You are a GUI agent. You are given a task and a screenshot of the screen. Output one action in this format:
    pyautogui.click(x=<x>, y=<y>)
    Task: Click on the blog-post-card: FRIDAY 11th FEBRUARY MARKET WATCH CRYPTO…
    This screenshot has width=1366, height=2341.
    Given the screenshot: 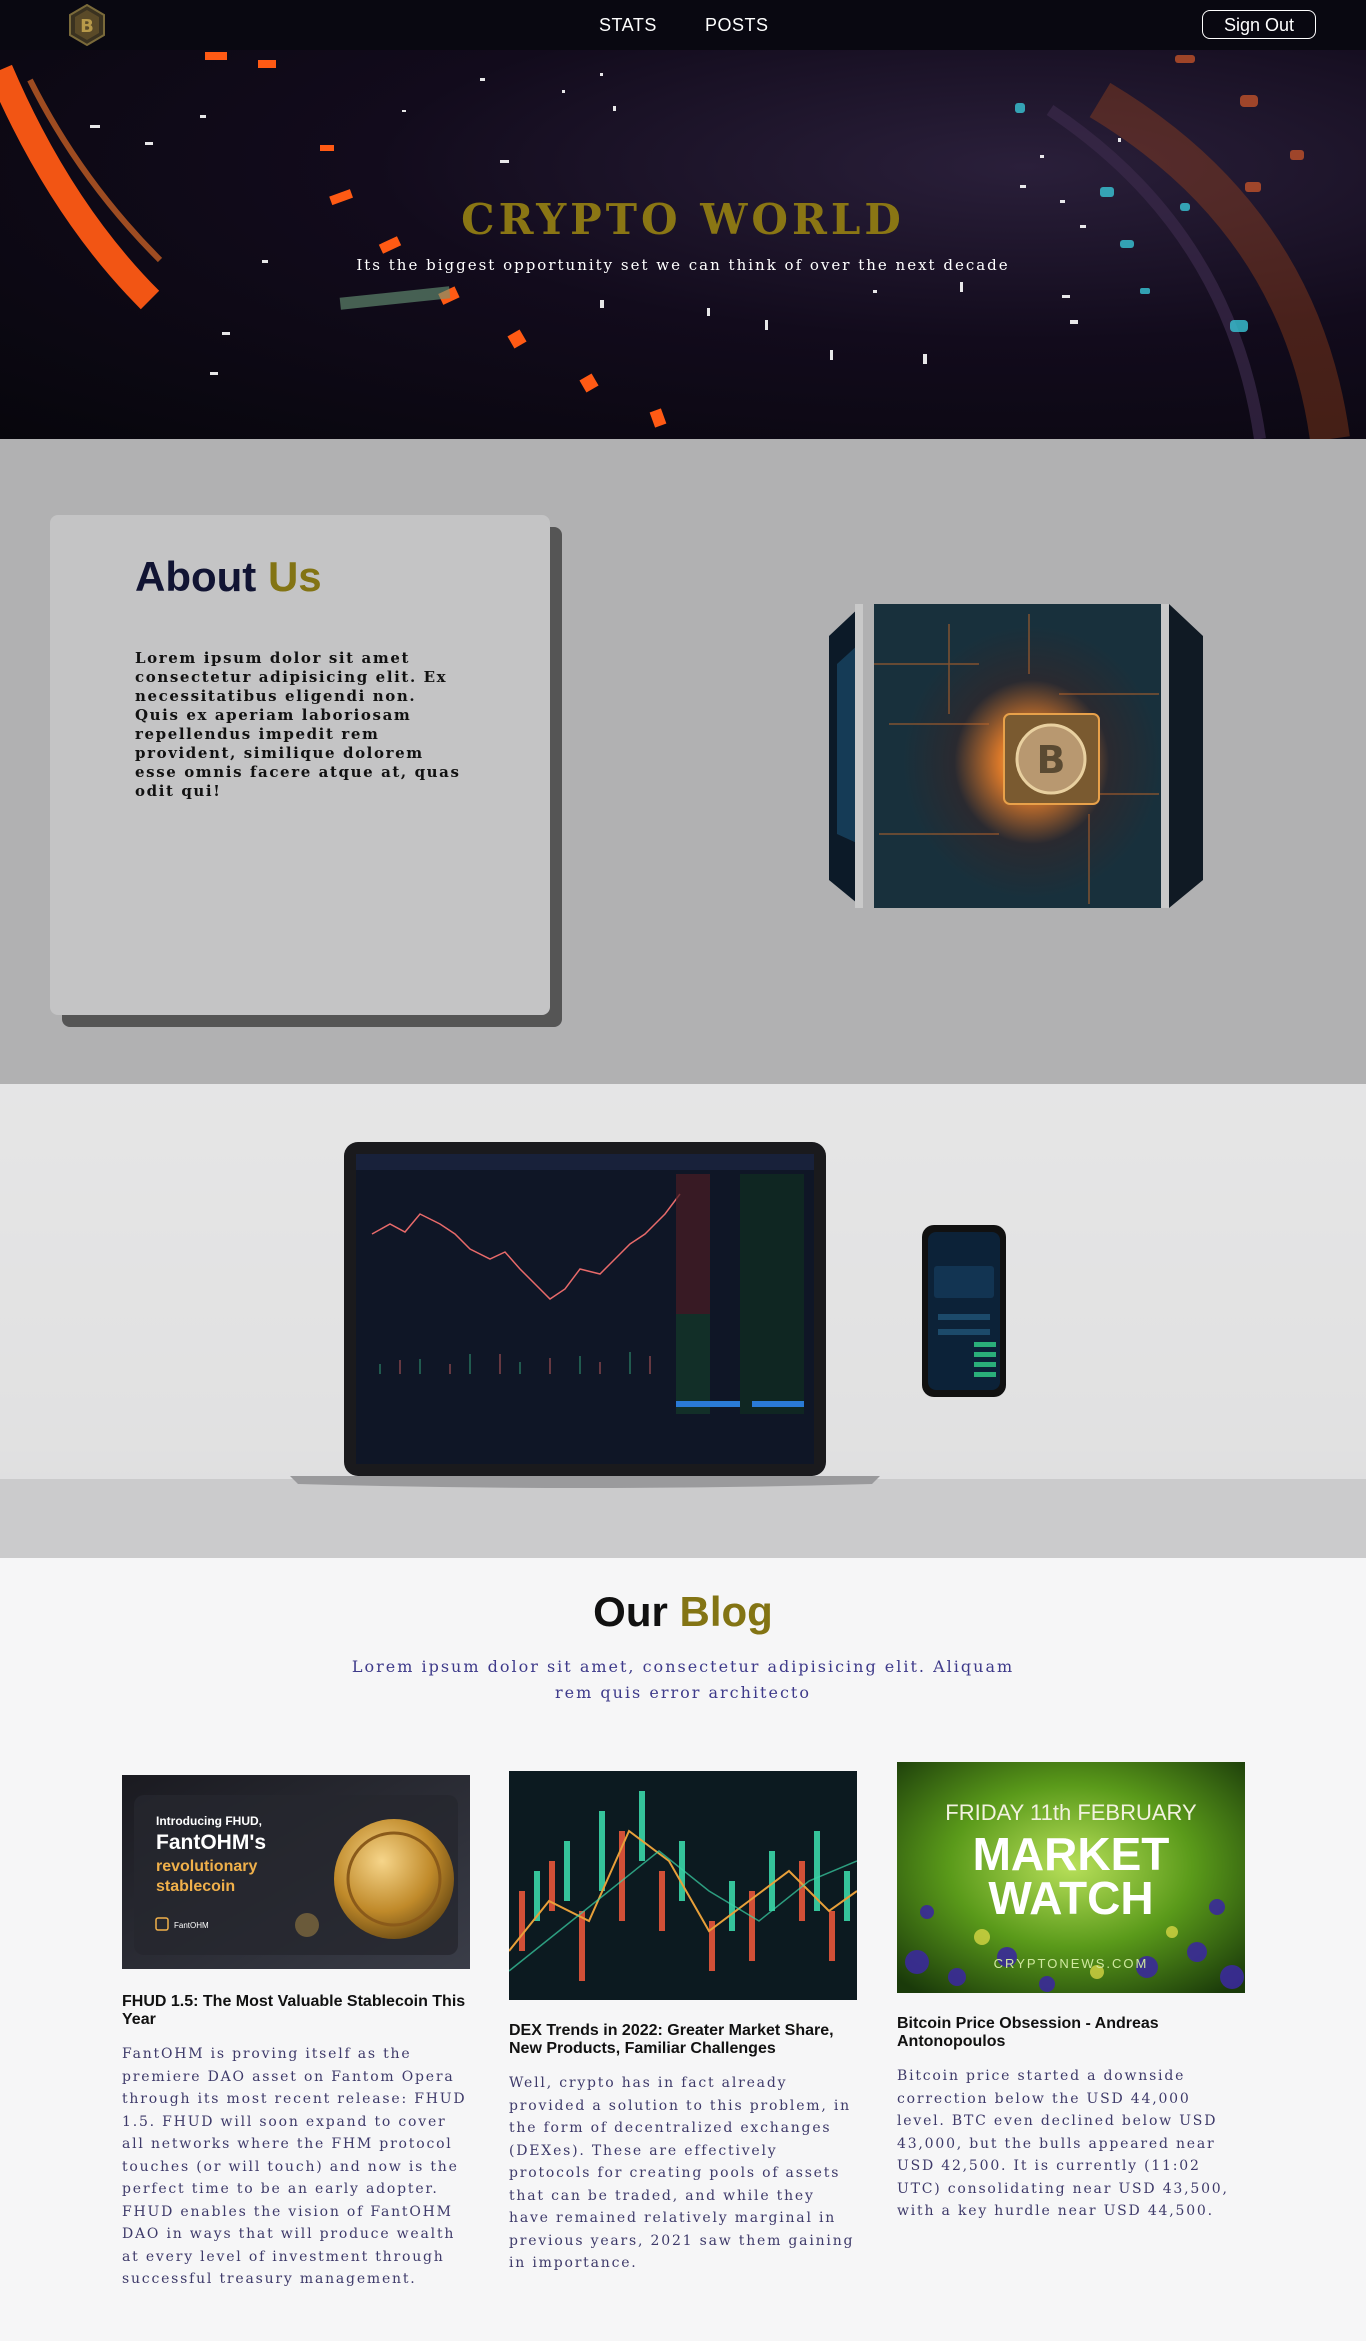 What is the action you would take?
    pyautogui.click(x=1071, y=1992)
    